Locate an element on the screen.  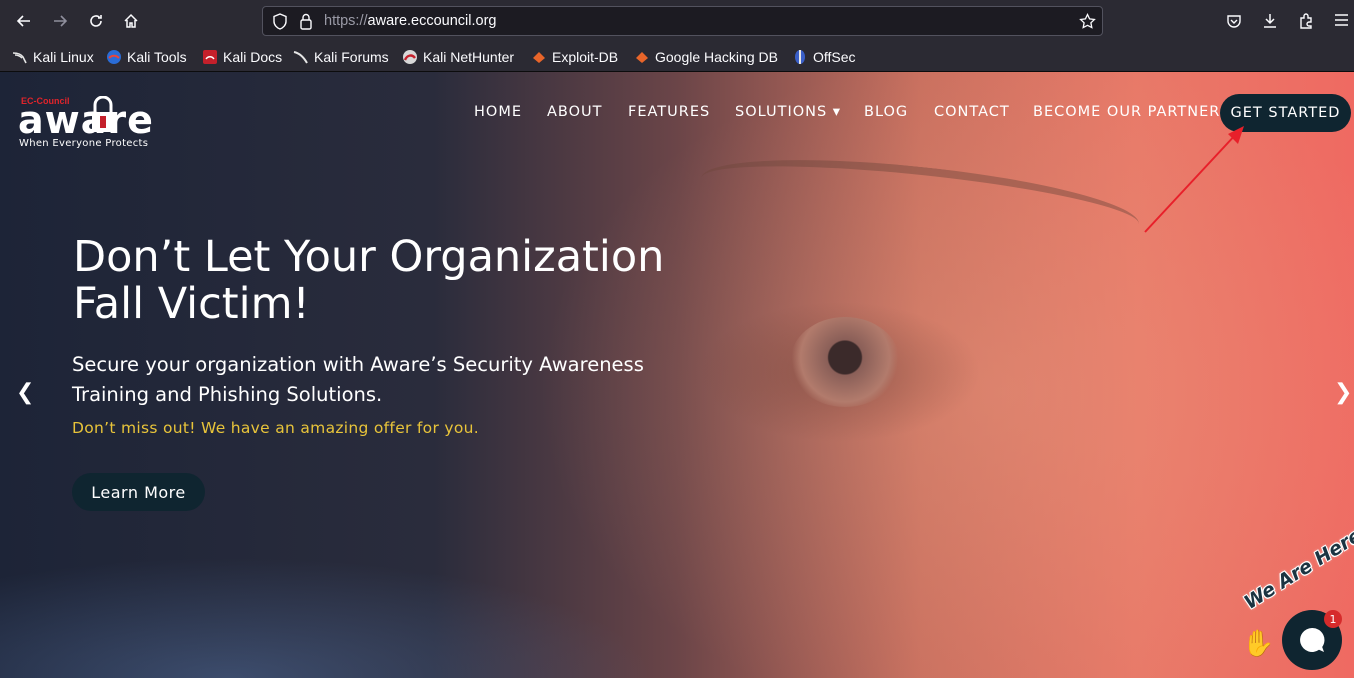
kali-docs-icon is located at coordinates (210, 57).